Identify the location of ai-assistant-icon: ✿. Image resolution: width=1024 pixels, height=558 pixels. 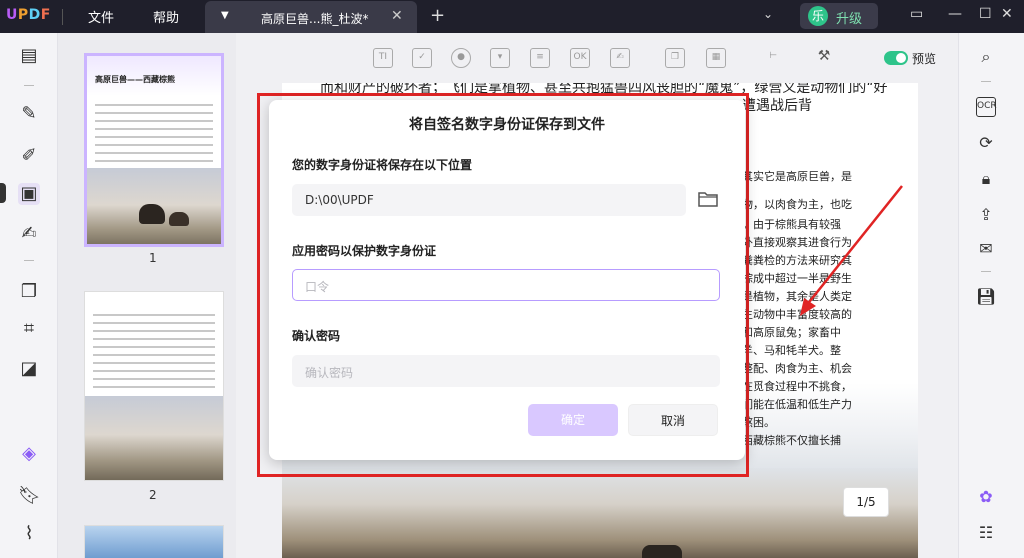
(986, 497).